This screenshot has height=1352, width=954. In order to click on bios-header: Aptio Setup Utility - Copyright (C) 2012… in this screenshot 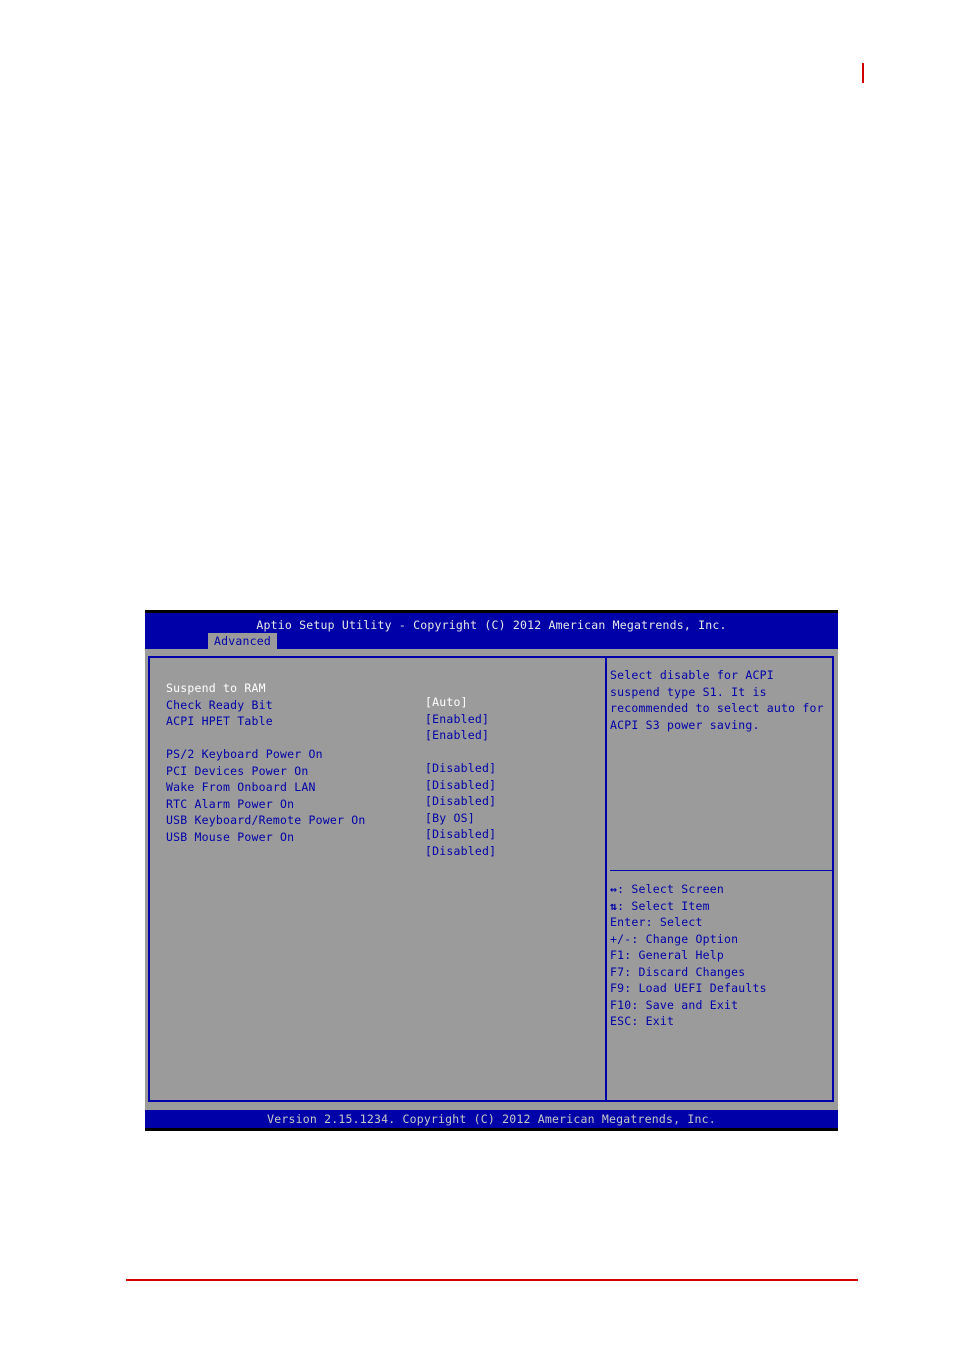, I will do `click(491, 631)`.